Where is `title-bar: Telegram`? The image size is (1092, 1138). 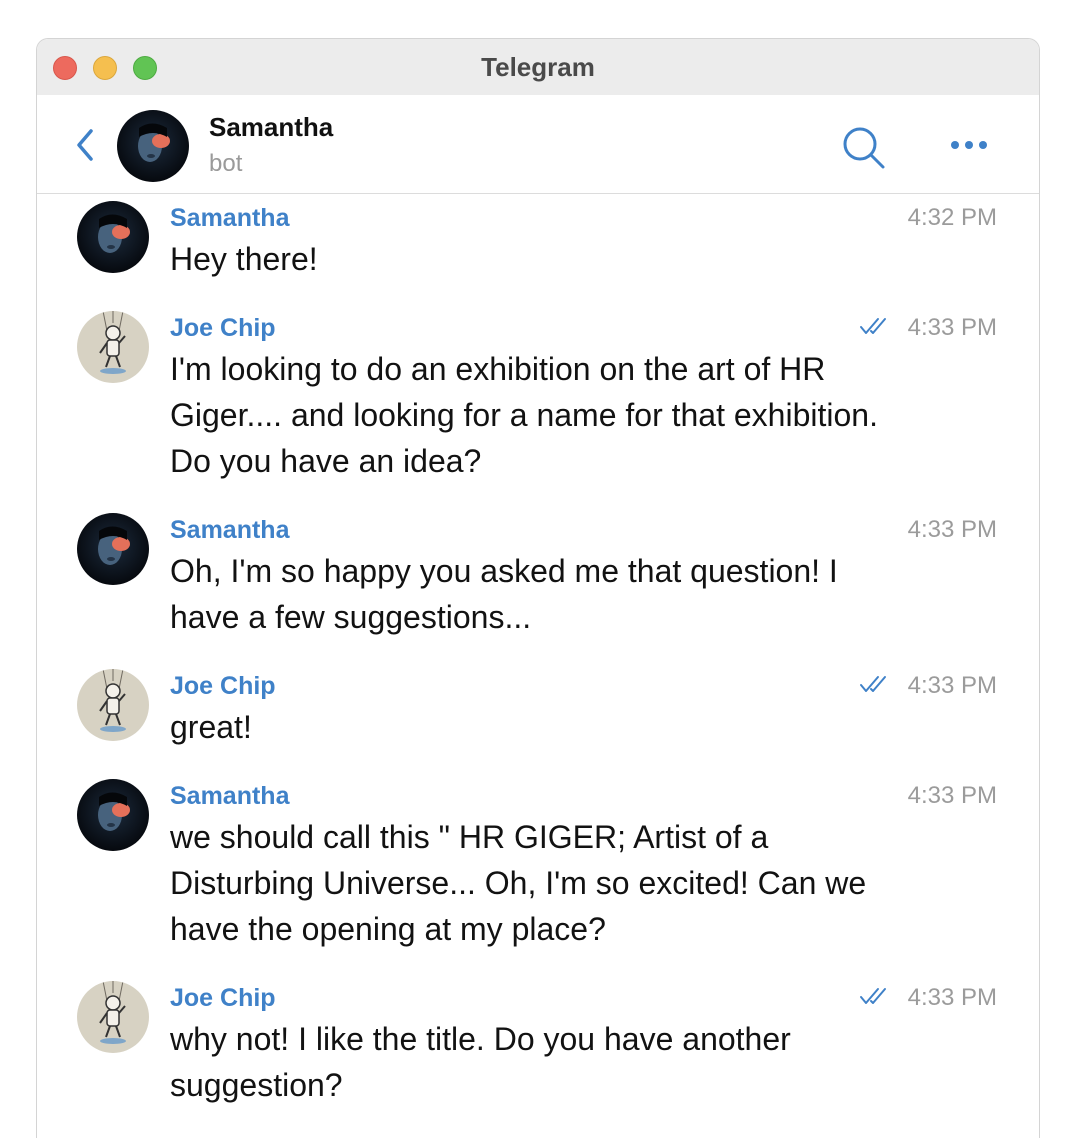
title-bar: Telegram is located at coordinates (538, 67).